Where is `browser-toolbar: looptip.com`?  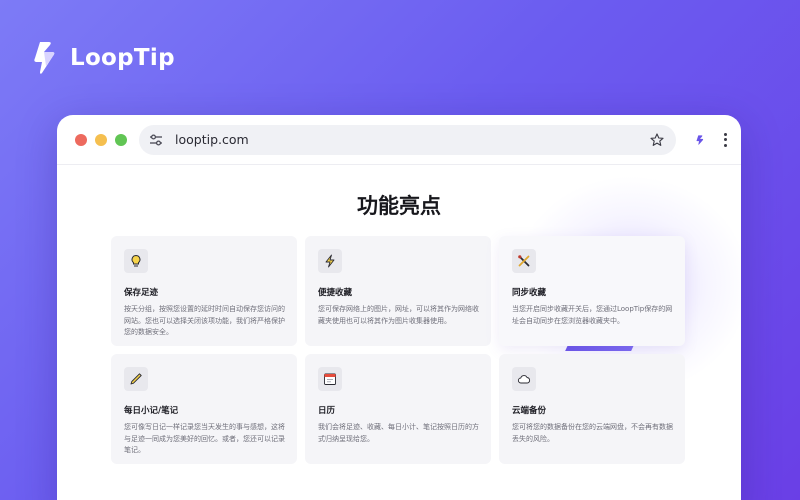
browser-toolbar: looptip.com is located at coordinates (399, 140).